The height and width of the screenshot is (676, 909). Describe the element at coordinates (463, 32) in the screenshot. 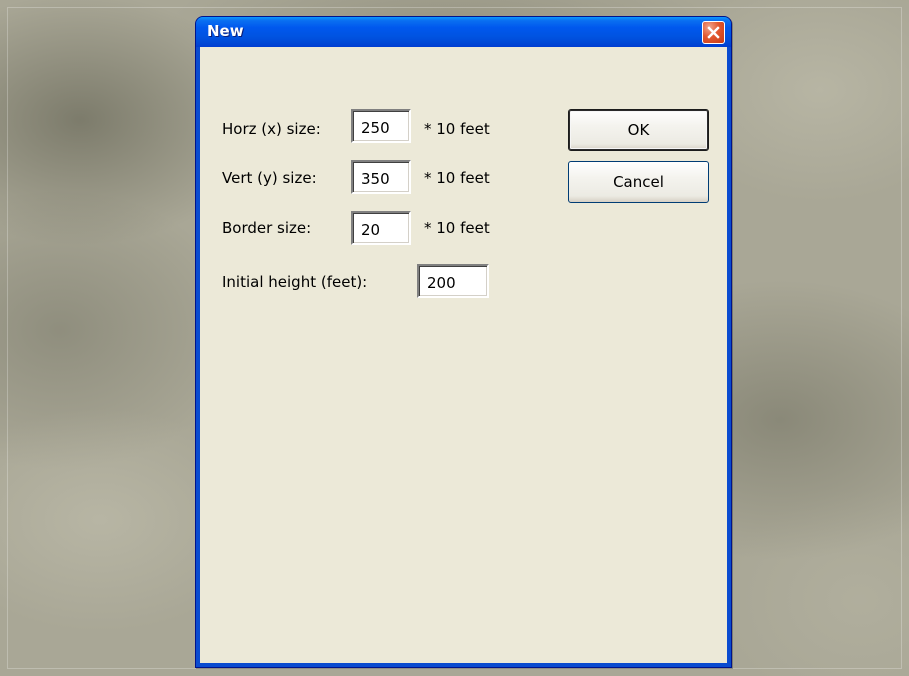

I see `title-bar: New` at that location.